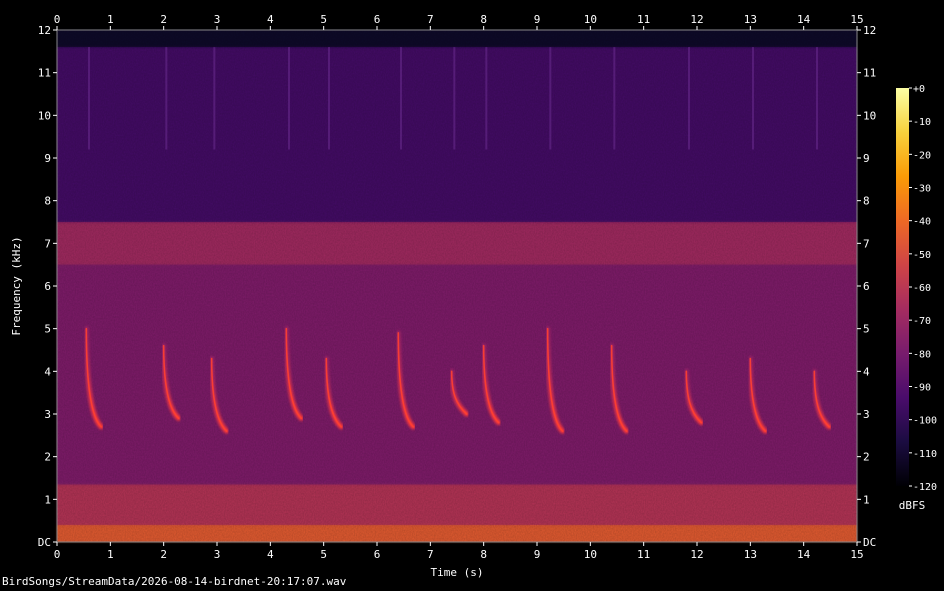 This screenshot has height=591, width=944. What do you see at coordinates (925, 454) in the screenshot?
I see `colorbar-tick-label: -110` at bounding box center [925, 454].